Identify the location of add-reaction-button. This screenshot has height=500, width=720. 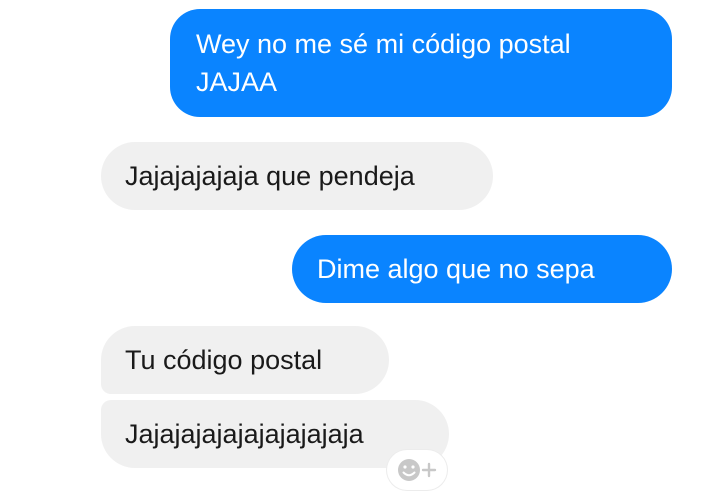
(417, 470).